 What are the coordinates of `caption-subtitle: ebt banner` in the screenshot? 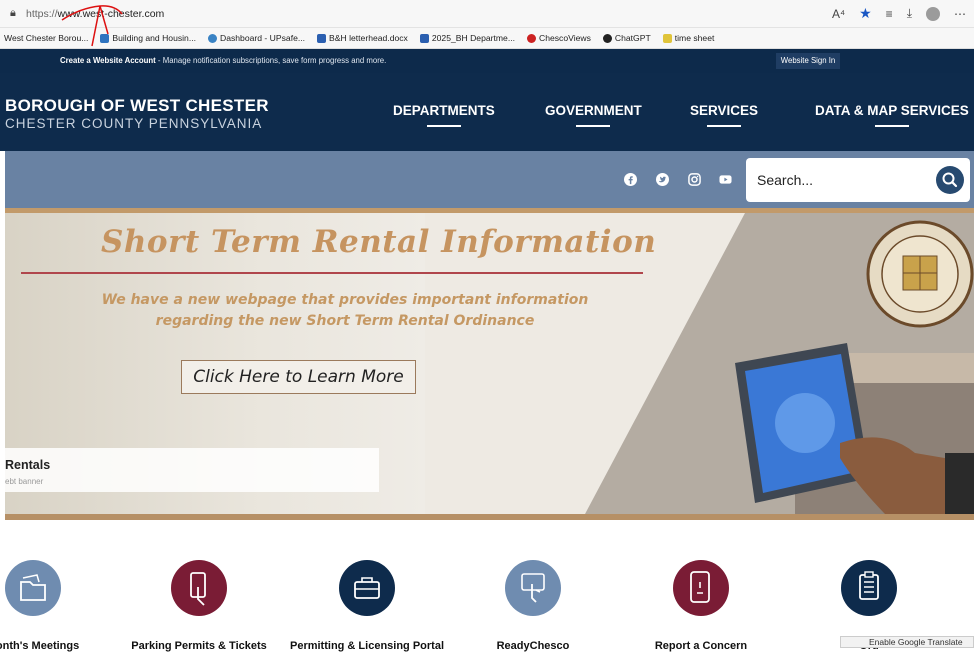 It's located at (24, 481).